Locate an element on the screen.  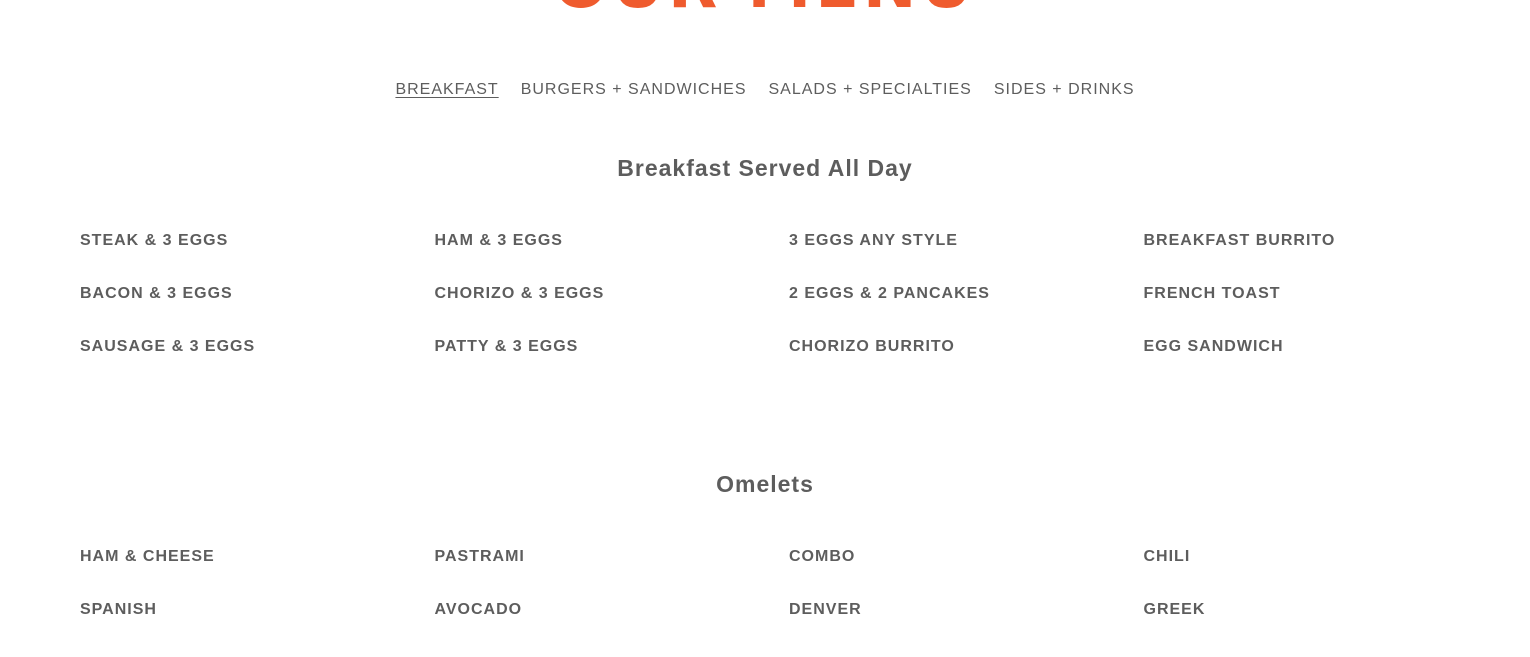
menu-item: HAM & 3 EGGS is located at coordinates (612, 241).